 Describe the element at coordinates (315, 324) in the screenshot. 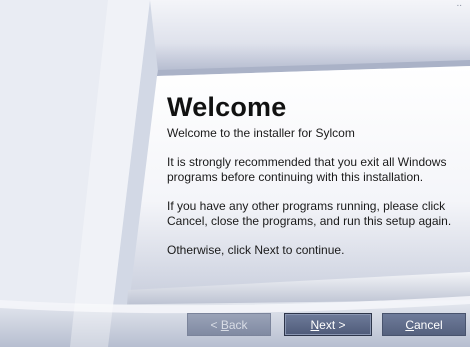

I see `next-button-mnemonic: N` at that location.